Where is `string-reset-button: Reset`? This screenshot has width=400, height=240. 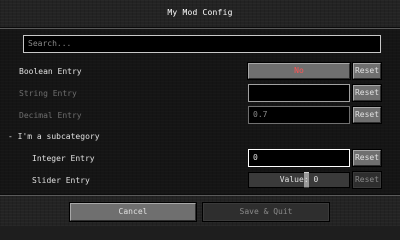
string-reset-button: Reset is located at coordinates (367, 93).